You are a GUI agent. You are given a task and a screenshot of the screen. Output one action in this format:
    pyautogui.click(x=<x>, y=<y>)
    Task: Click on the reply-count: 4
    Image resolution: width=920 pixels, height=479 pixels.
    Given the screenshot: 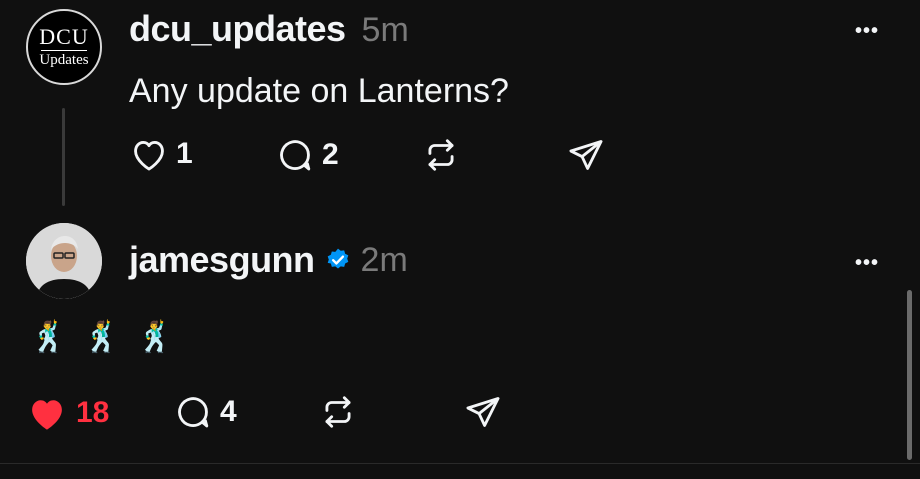 What is the action you would take?
    pyautogui.click(x=228, y=411)
    